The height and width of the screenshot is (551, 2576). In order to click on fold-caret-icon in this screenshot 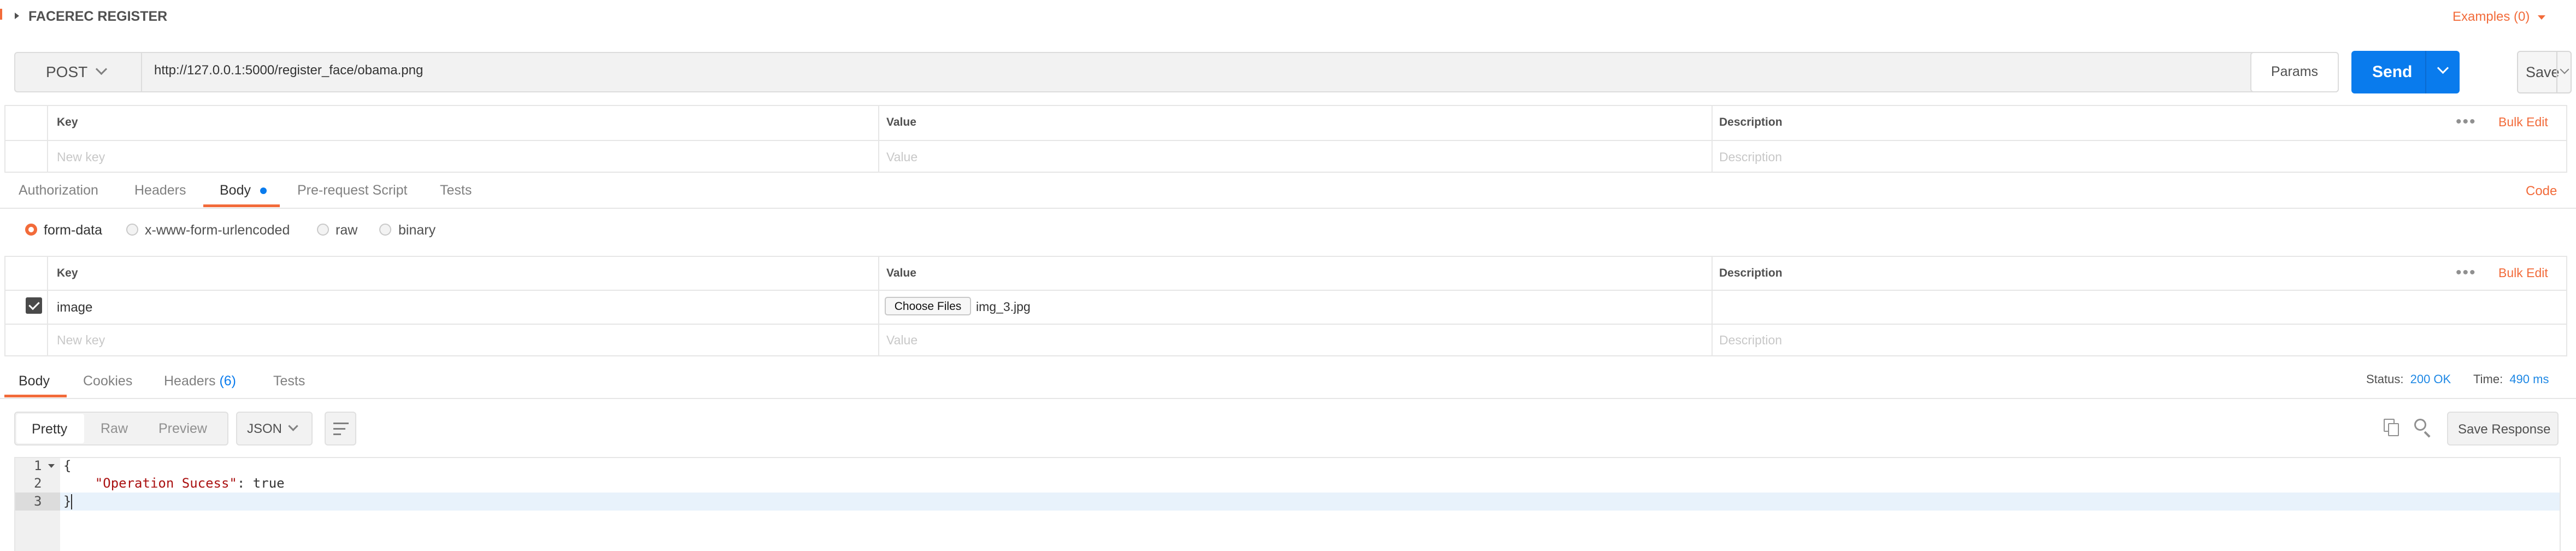, I will do `click(51, 466)`.